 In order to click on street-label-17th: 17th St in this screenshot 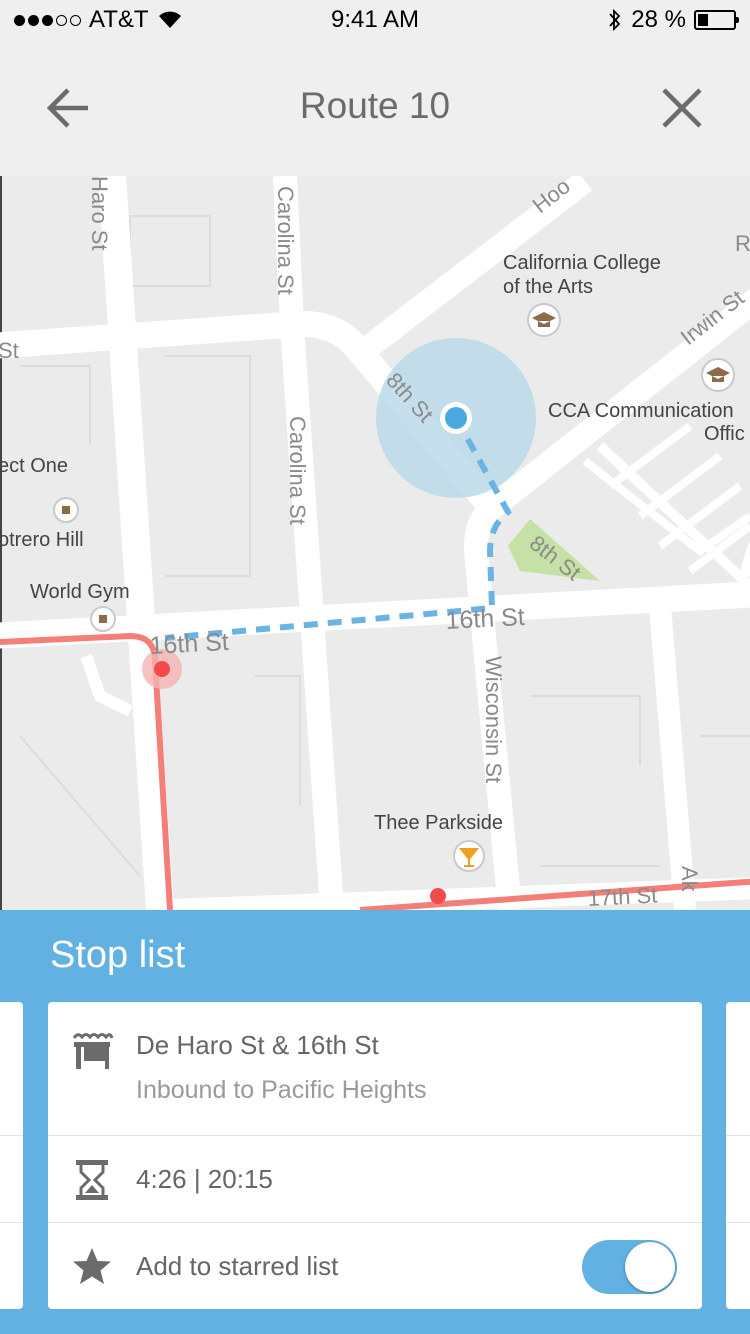, I will do `click(622, 896)`.